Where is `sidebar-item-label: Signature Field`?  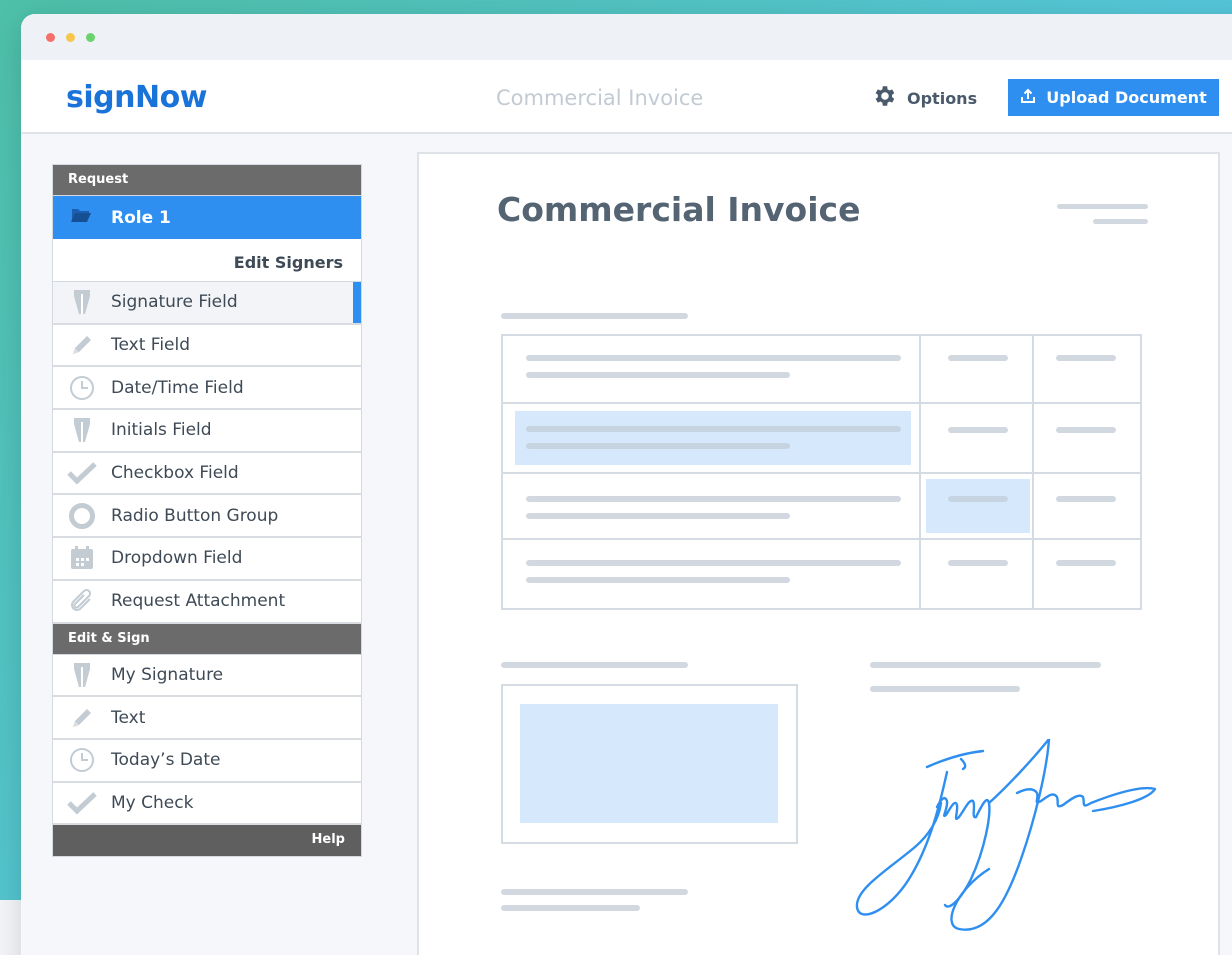
sidebar-item-label: Signature Field is located at coordinates (174, 302).